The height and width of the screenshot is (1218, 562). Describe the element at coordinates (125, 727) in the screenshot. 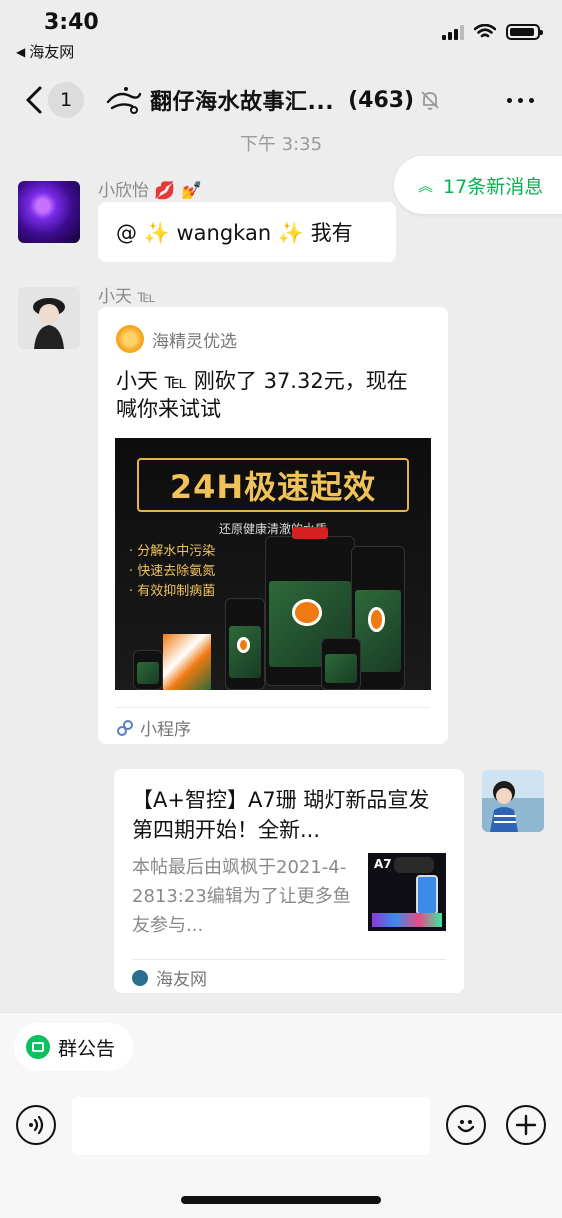

I see `mini-program-link-icon` at that location.